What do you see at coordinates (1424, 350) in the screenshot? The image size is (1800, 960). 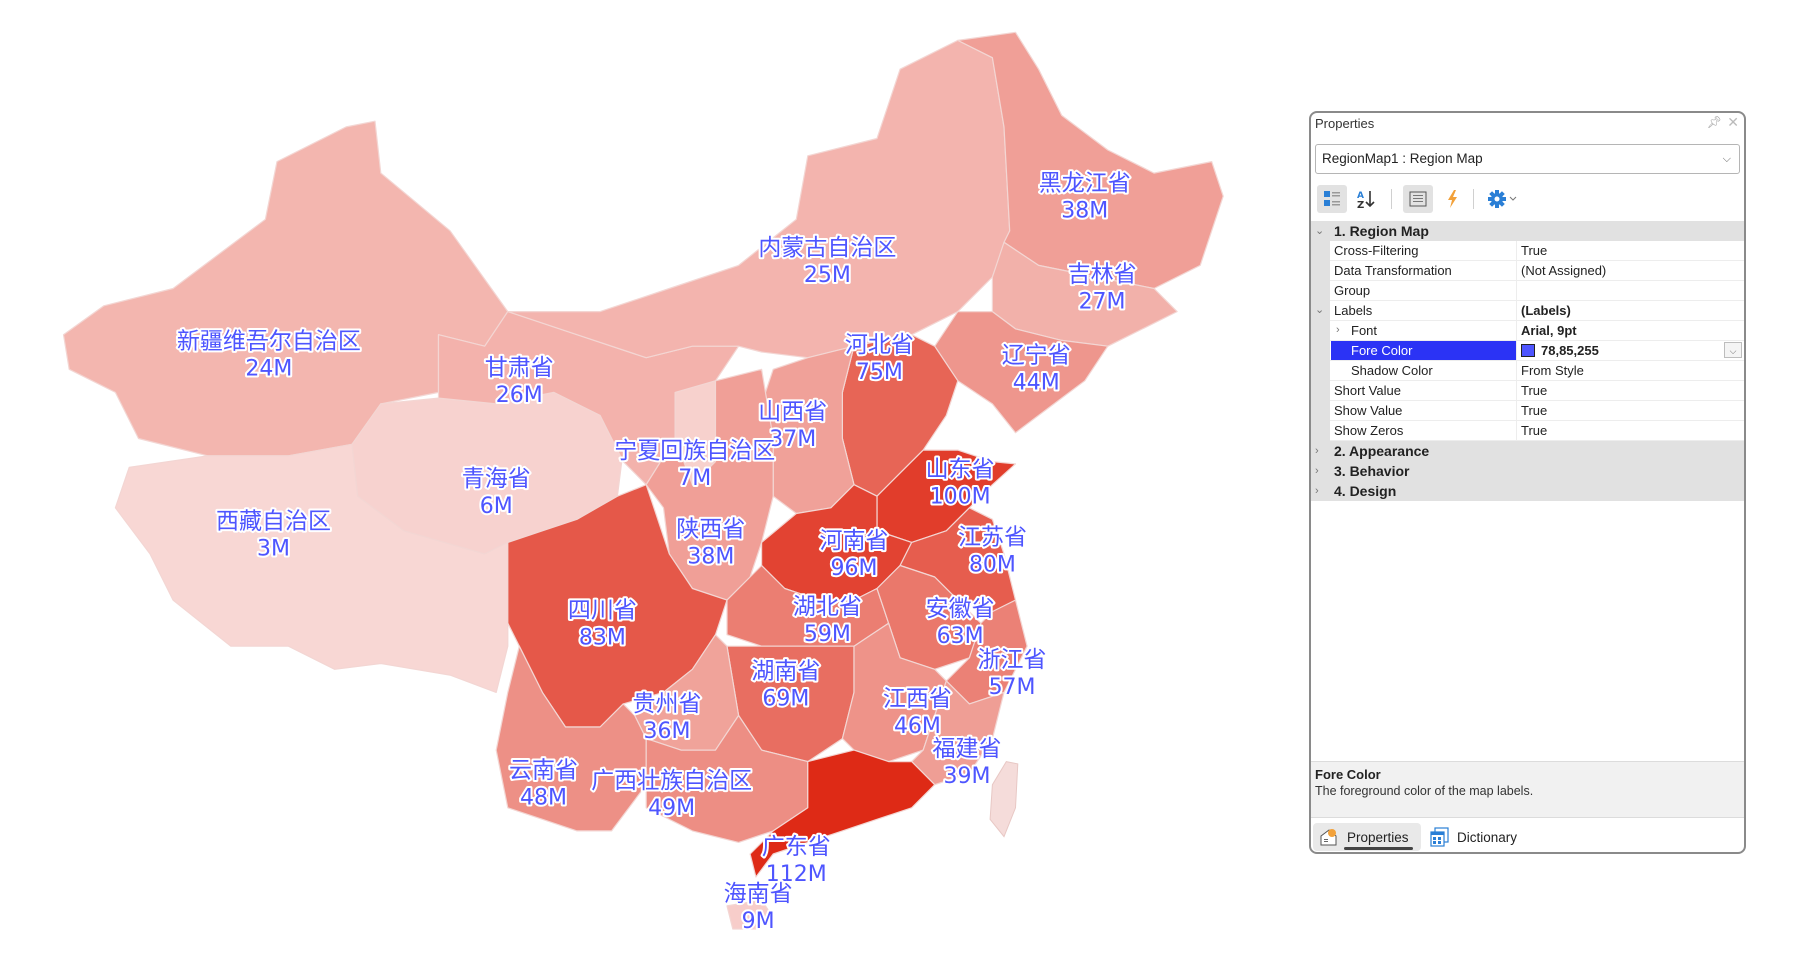 I see `property-name: Fore Color` at bounding box center [1424, 350].